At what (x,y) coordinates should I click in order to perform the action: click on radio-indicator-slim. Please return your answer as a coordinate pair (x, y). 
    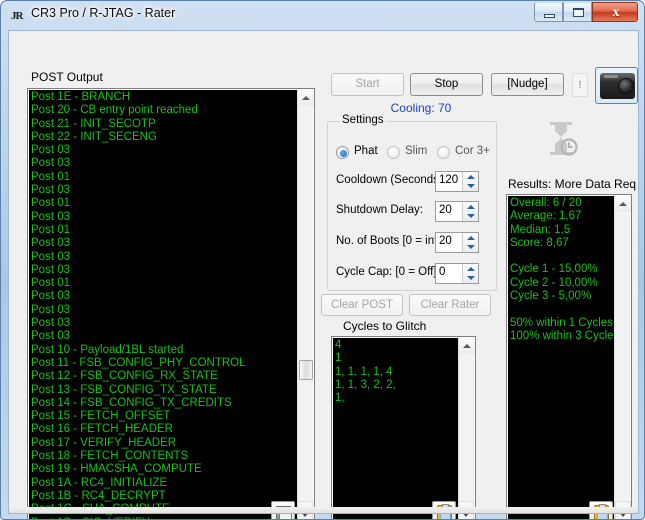
    Looking at the image, I should click on (393, 152).